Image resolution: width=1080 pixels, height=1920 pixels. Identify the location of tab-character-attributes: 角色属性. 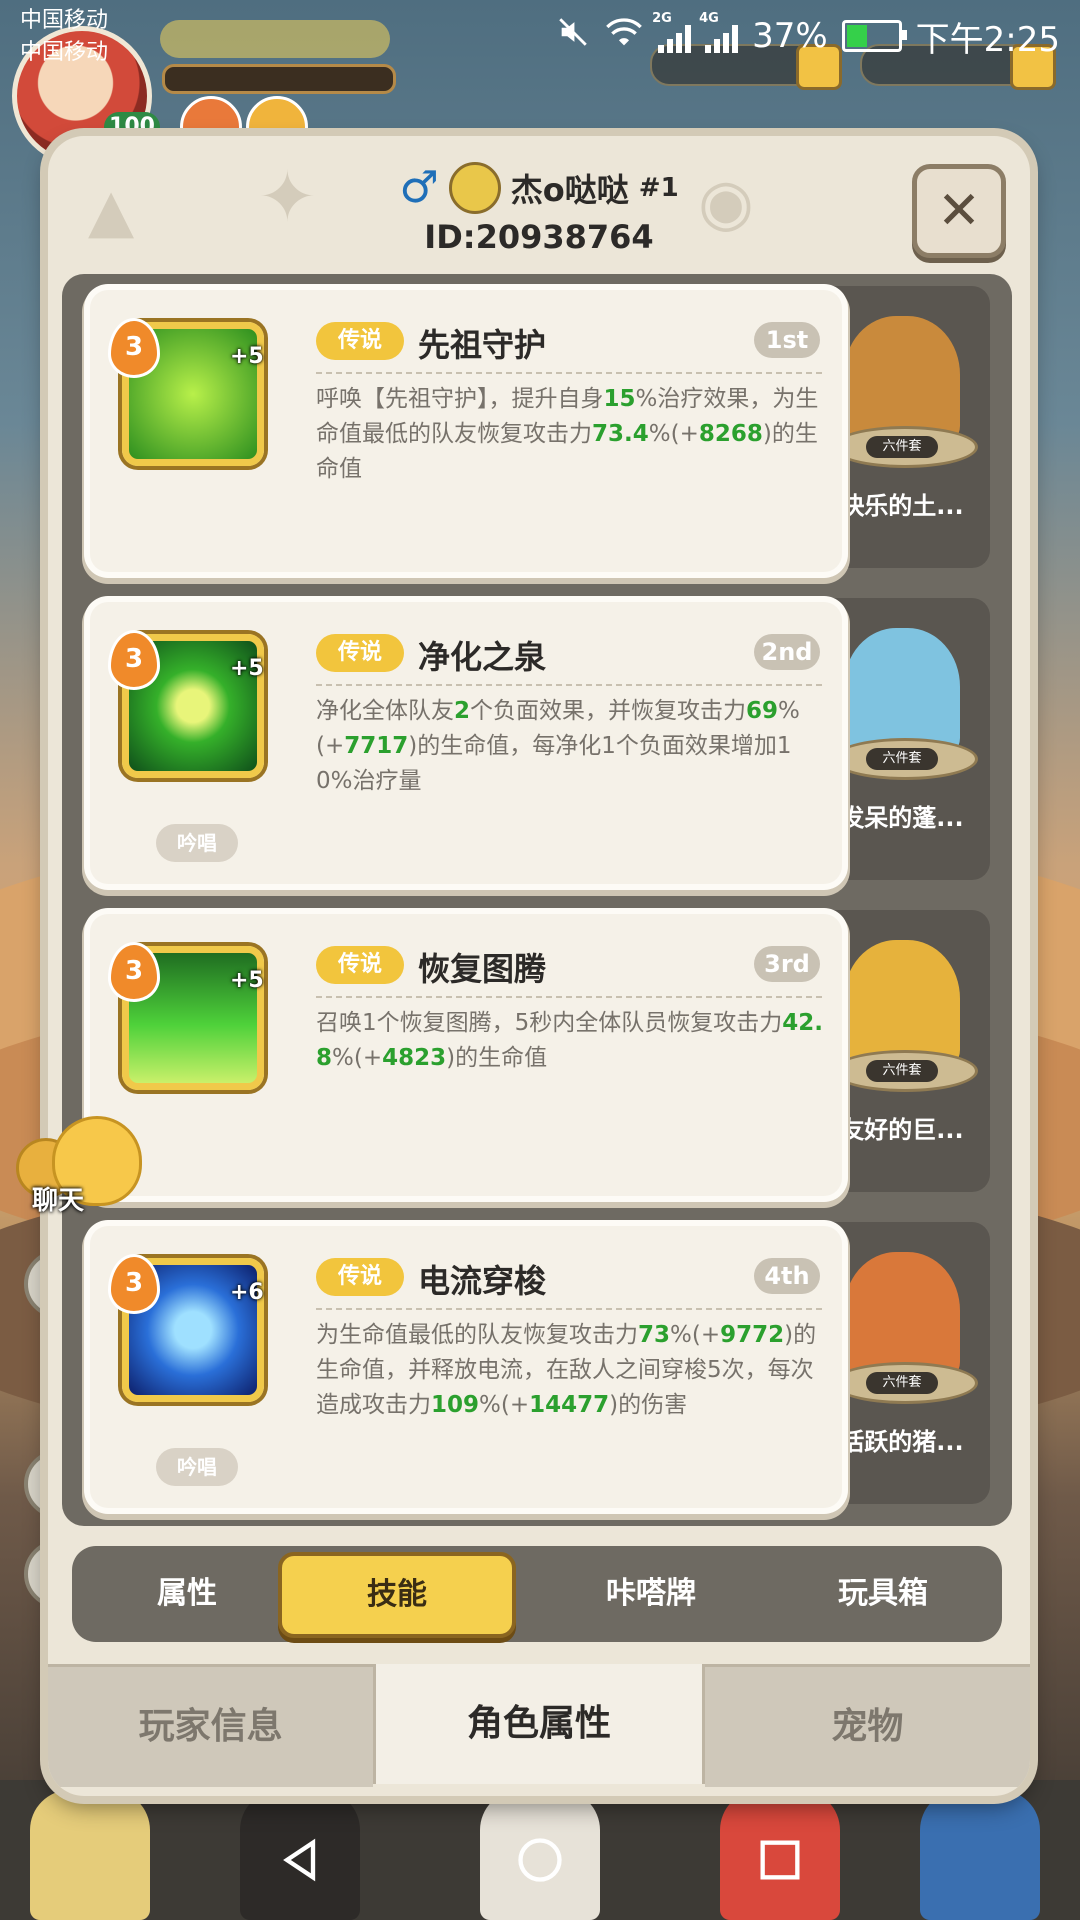
(539, 1724).